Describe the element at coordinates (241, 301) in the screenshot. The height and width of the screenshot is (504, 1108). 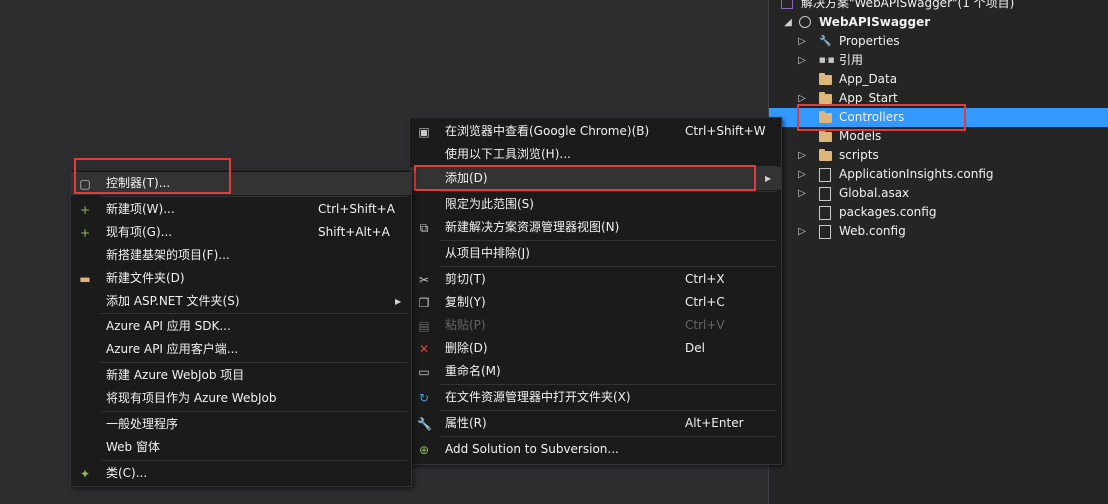
I see `menu-item: 添加 ASP.NET 文件夹(S) ▶` at that location.